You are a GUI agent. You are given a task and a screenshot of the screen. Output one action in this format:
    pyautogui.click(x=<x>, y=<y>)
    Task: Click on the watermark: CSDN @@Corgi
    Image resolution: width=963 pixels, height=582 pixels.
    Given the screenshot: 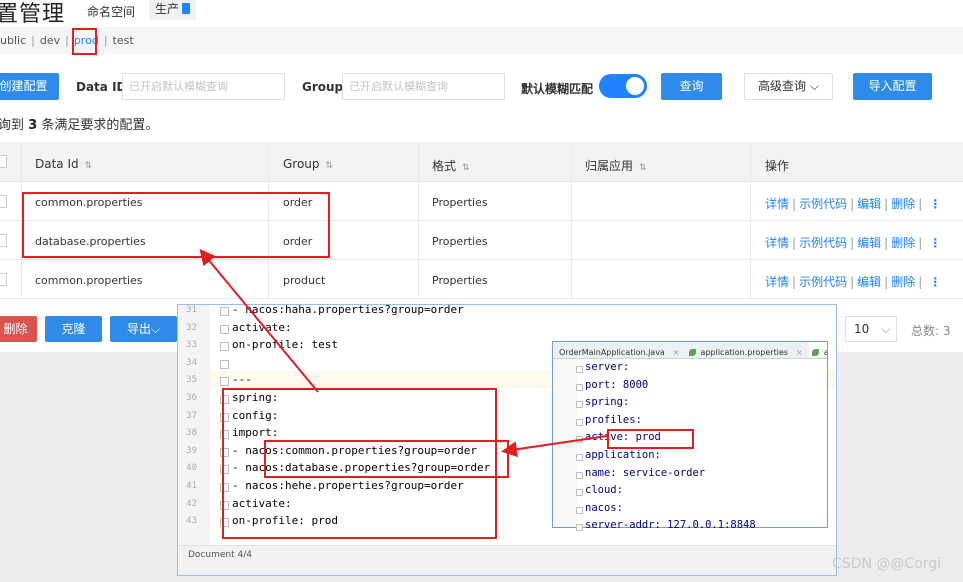 What is the action you would take?
    pyautogui.click(x=886, y=564)
    